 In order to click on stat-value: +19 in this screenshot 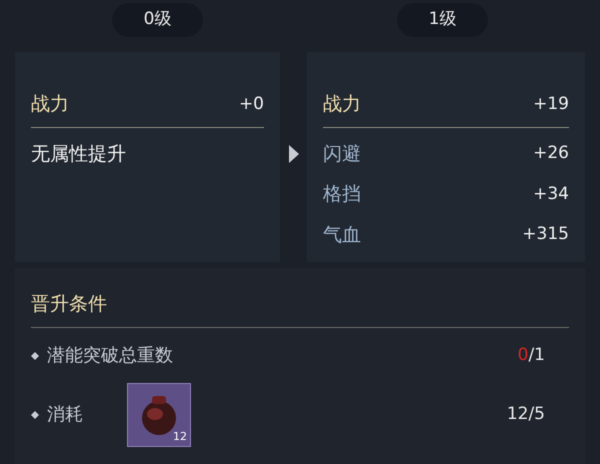, I will do `click(551, 104)`.